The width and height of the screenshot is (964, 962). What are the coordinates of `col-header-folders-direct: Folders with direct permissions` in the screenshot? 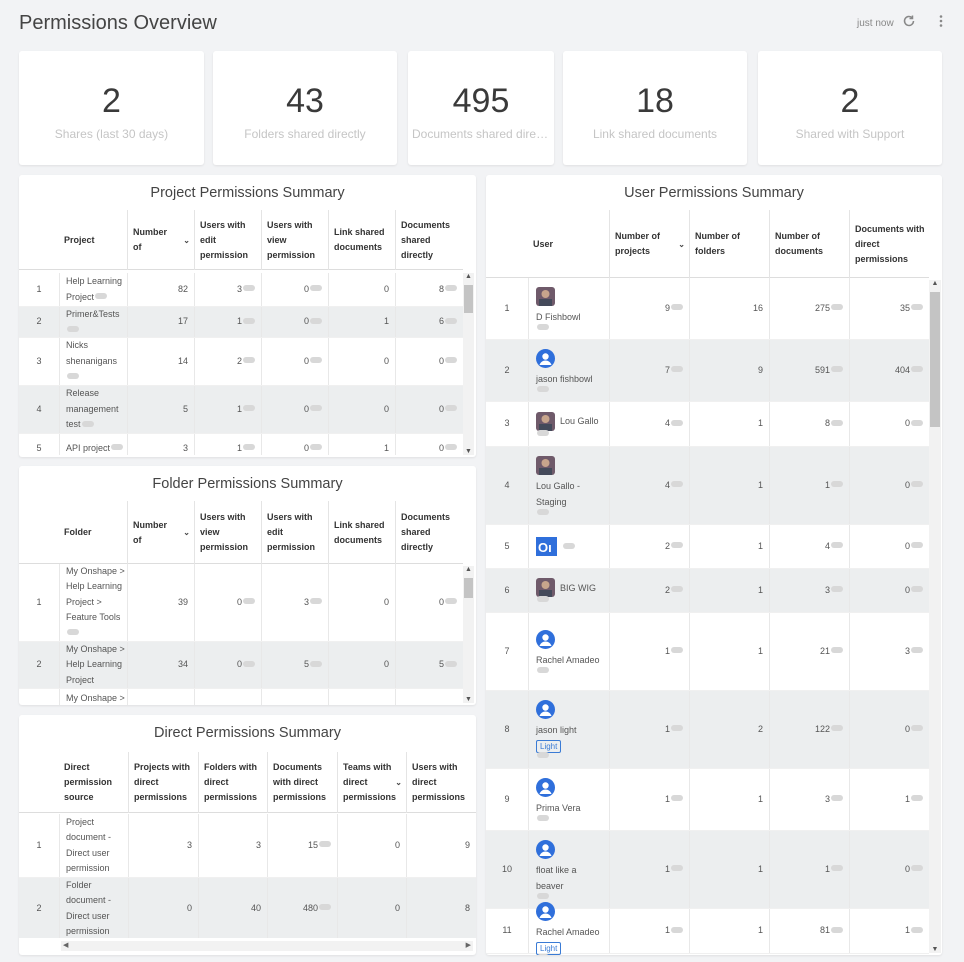 It's located at (232, 782).